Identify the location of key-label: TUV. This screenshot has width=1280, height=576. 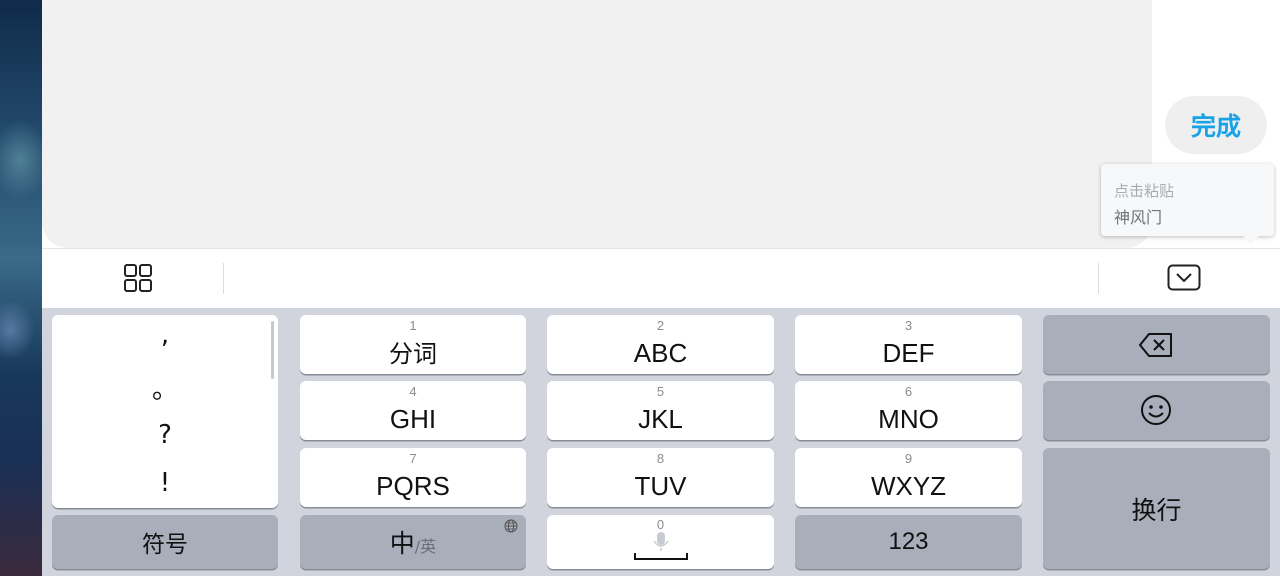
(660, 486).